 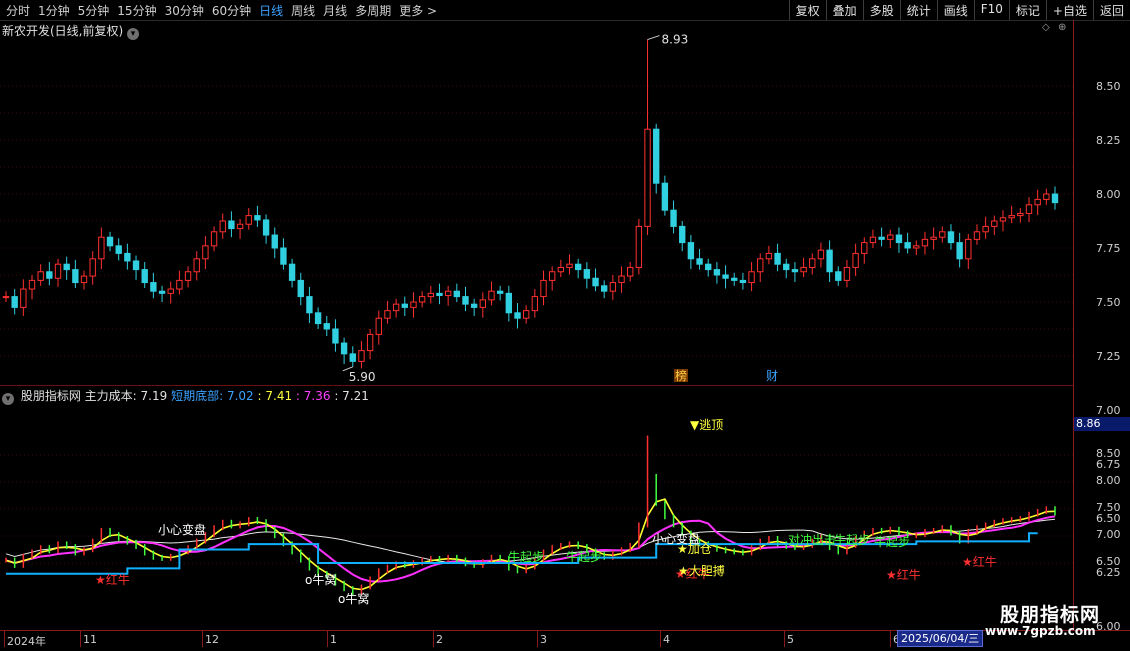 I want to click on value-5: : 7.21, so click(x=351, y=396).